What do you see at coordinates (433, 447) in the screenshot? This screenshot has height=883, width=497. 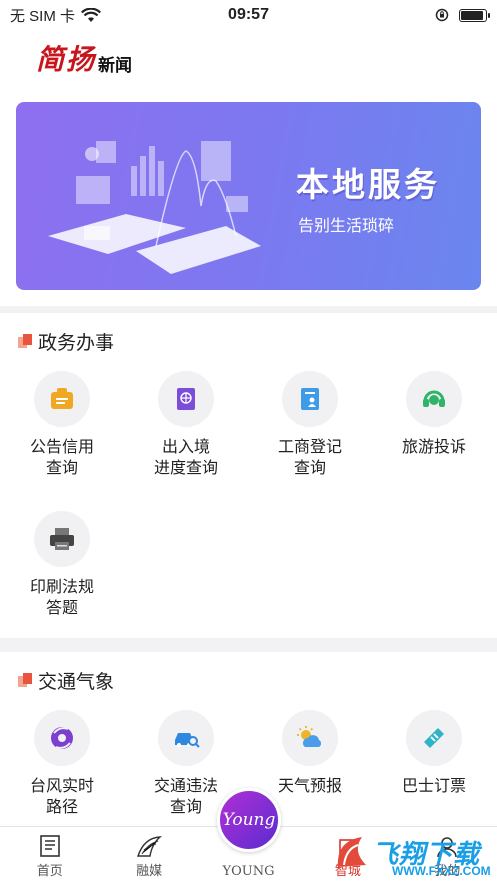 I see `cell-label: 旅游投诉` at bounding box center [433, 447].